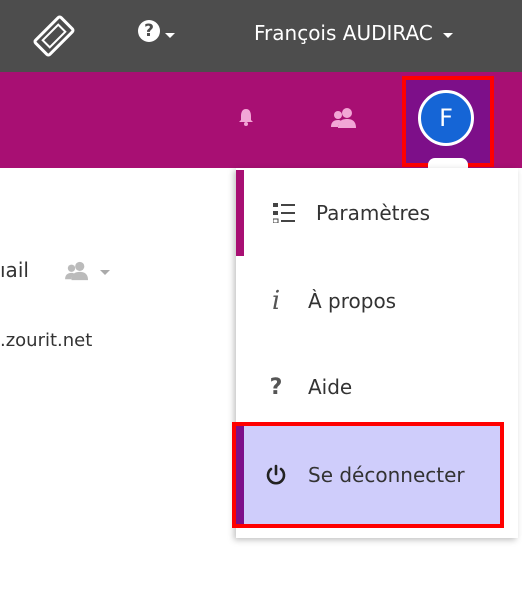 The width and height of the screenshot is (522, 601). What do you see at coordinates (386, 475) in the screenshot?
I see `menu-item-label: Se déconnecter` at bounding box center [386, 475].